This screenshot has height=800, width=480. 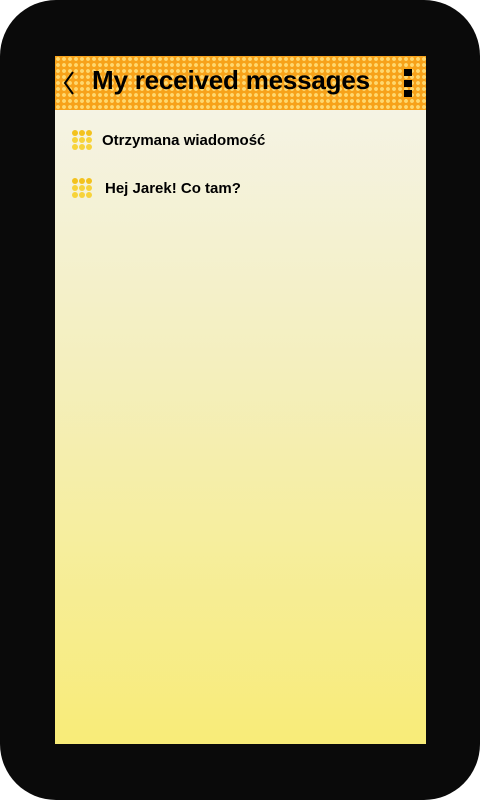 I want to click on message-list: Otrzymana wiadomość Hej Jarek! Co tam?, so click(x=240, y=170).